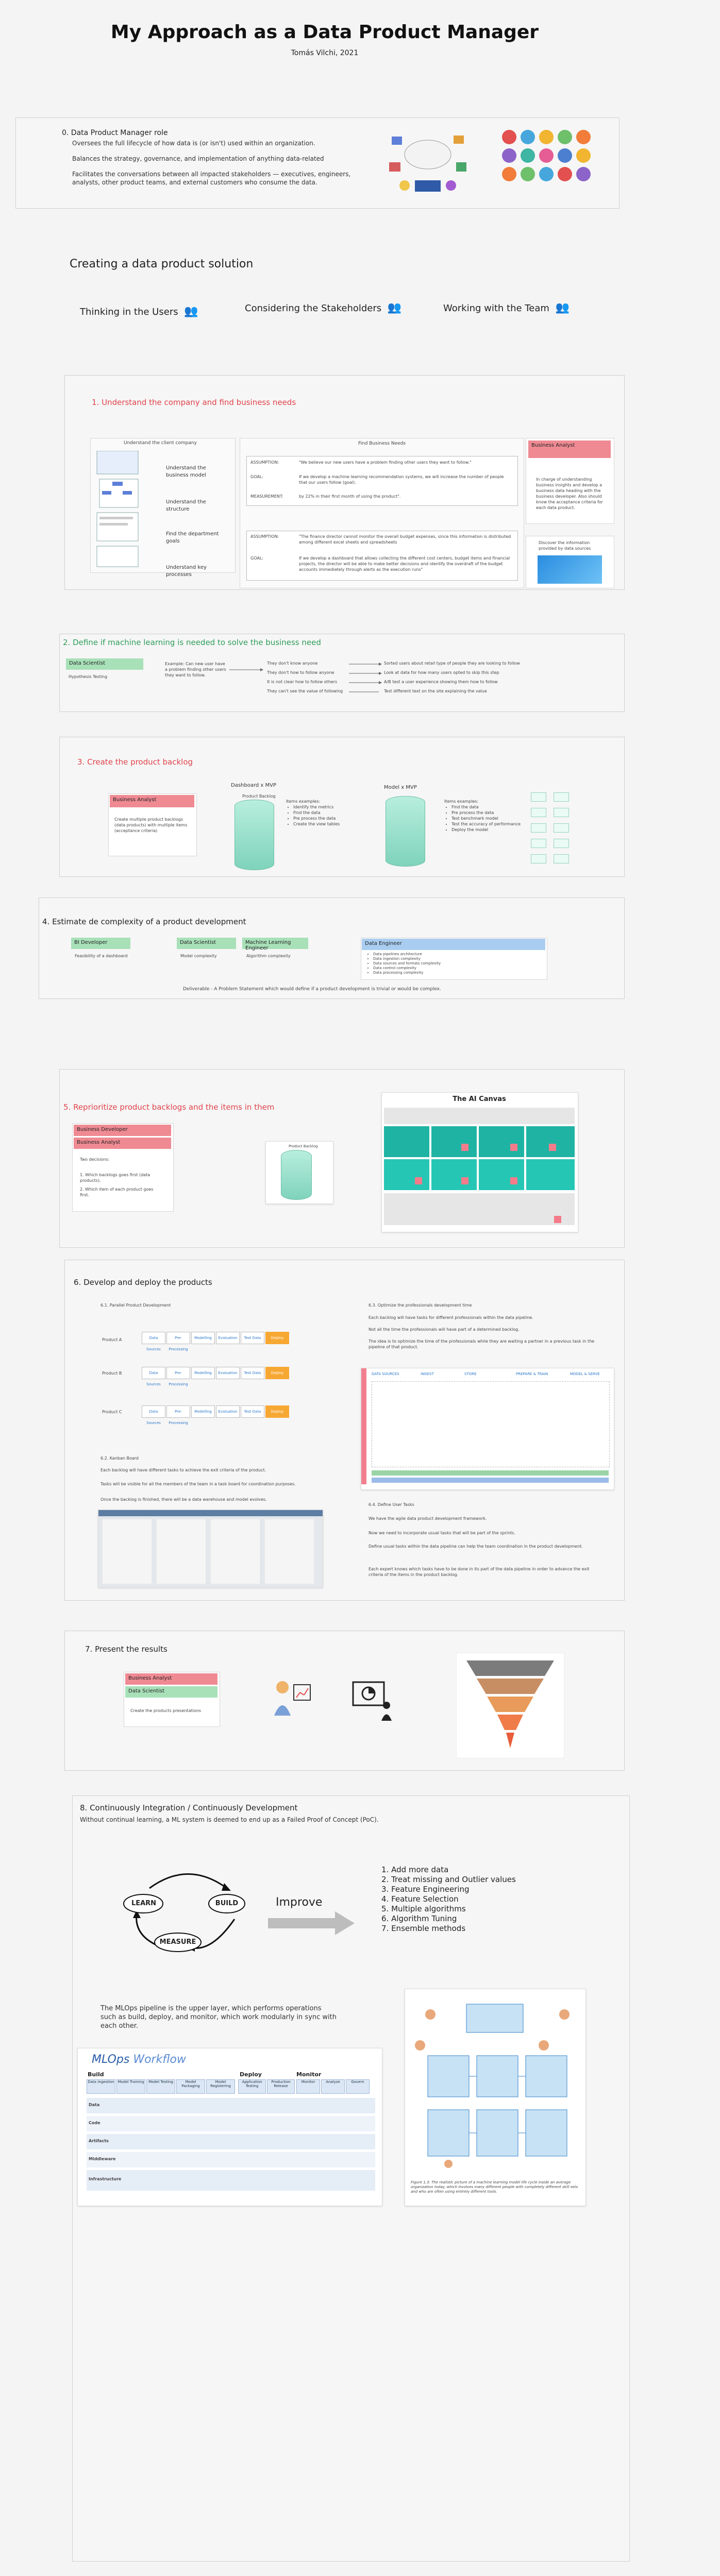 This screenshot has height=2576, width=720. What do you see at coordinates (382, 443) in the screenshot?
I see `business-needs-title: Find Business Needs` at bounding box center [382, 443].